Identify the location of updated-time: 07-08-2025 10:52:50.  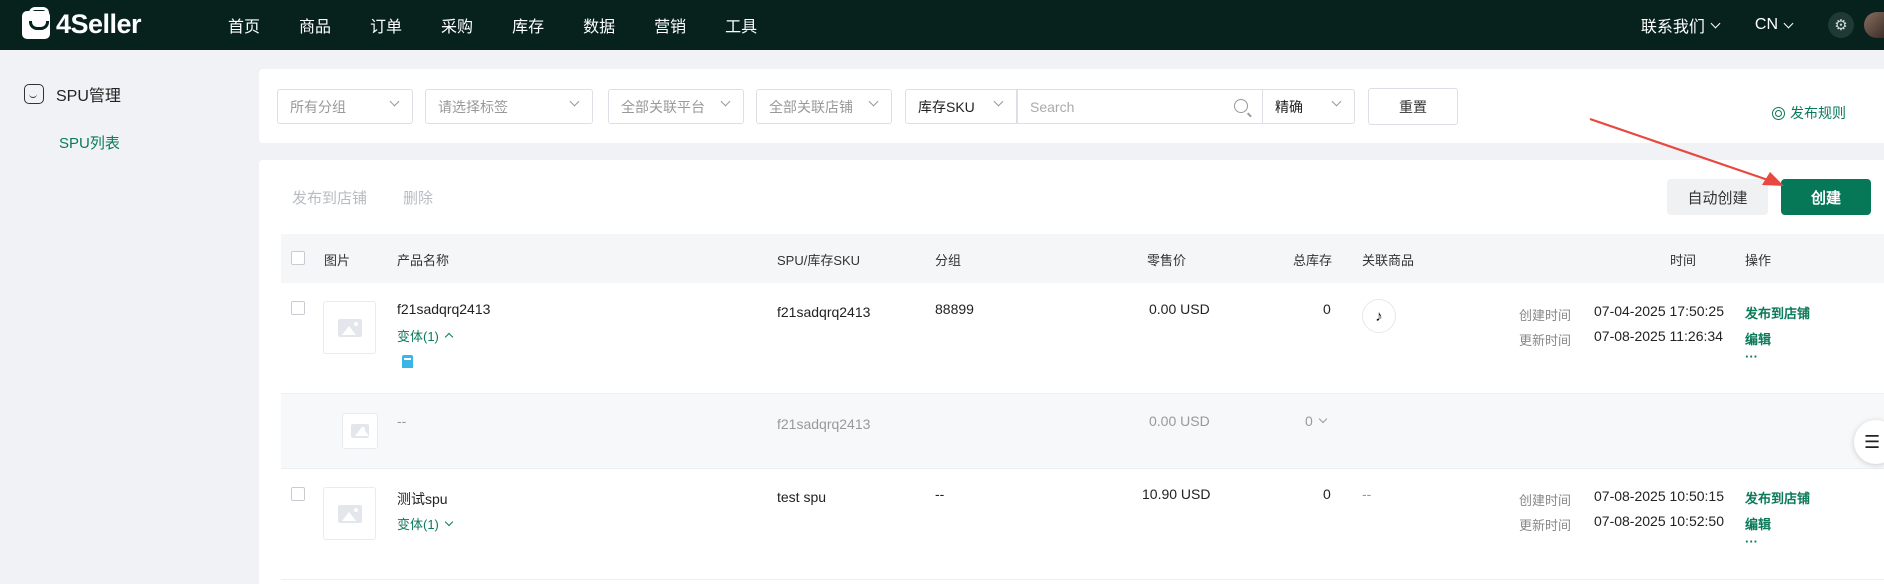
(1659, 521).